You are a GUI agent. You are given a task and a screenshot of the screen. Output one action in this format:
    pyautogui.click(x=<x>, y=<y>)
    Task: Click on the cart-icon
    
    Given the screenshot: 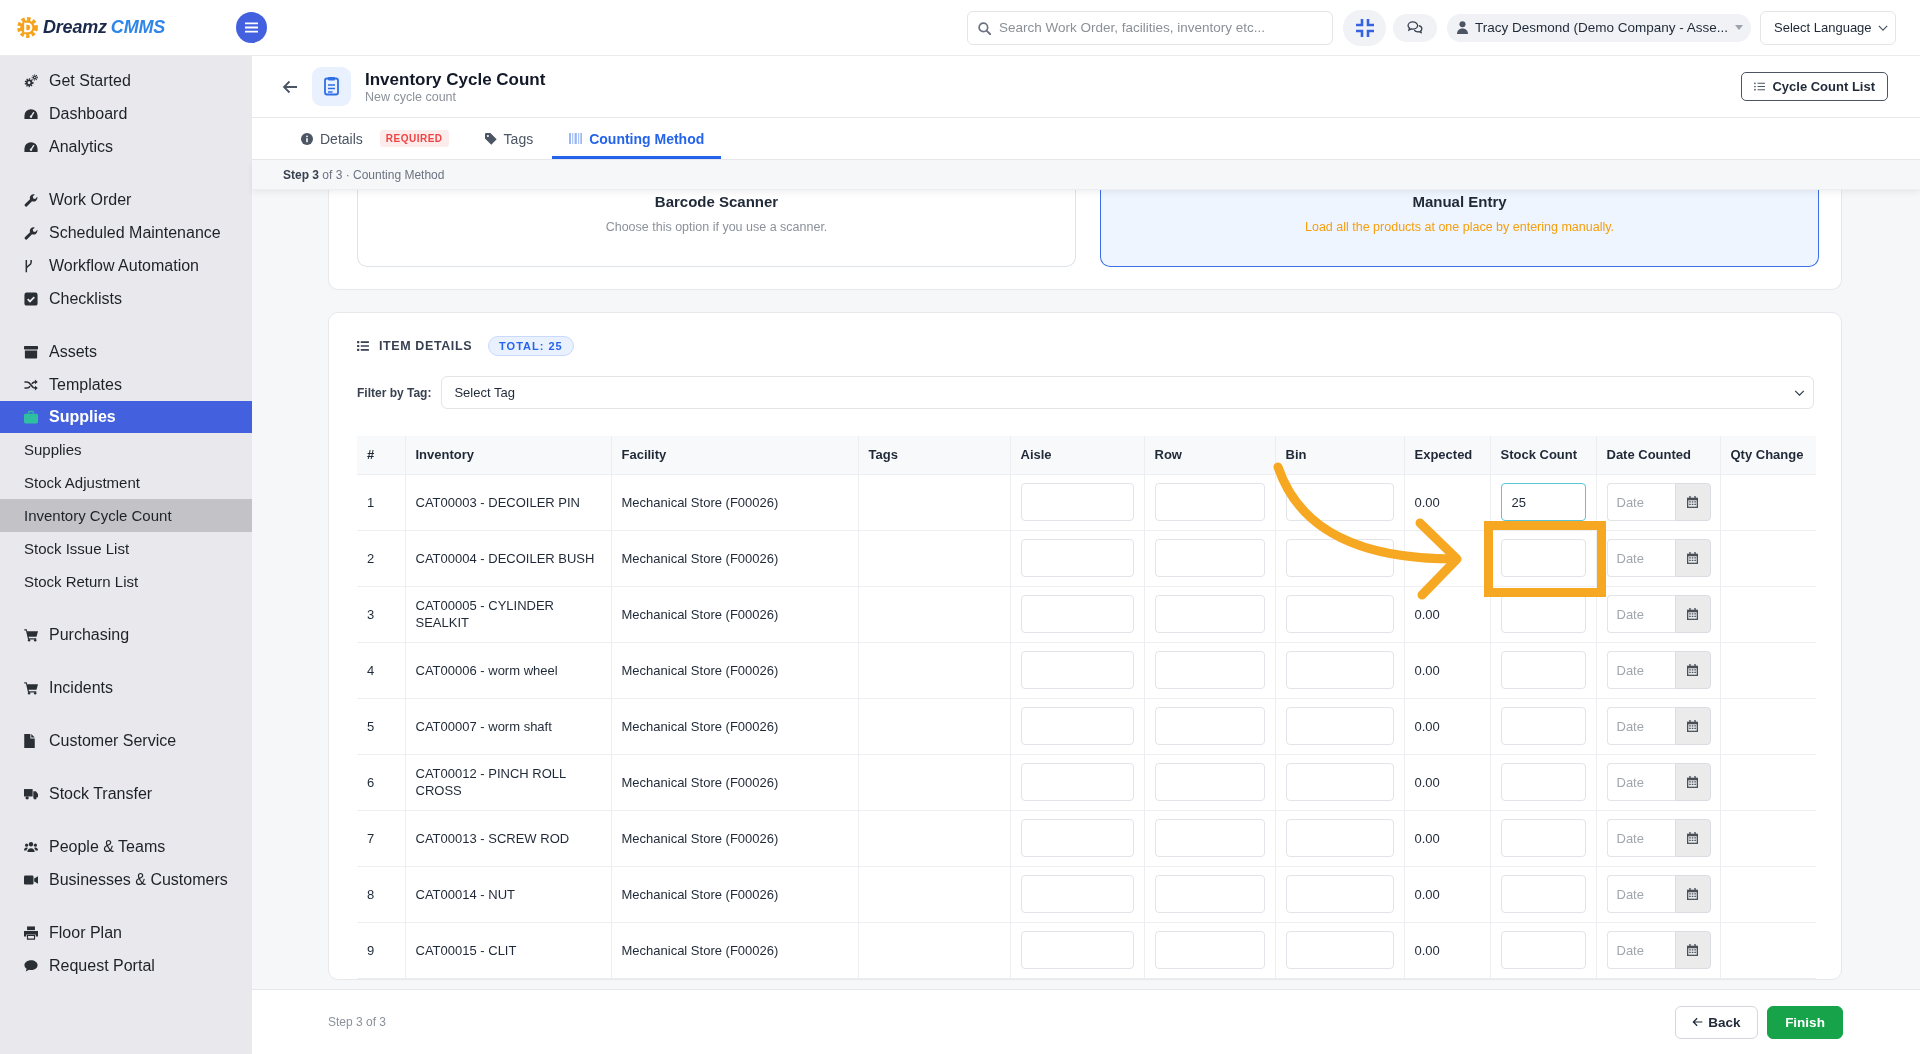 What is the action you would take?
    pyautogui.click(x=31, y=634)
    